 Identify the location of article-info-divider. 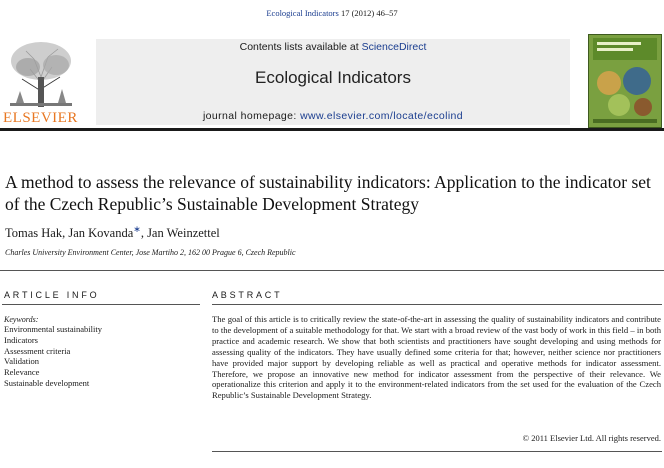
(101, 304).